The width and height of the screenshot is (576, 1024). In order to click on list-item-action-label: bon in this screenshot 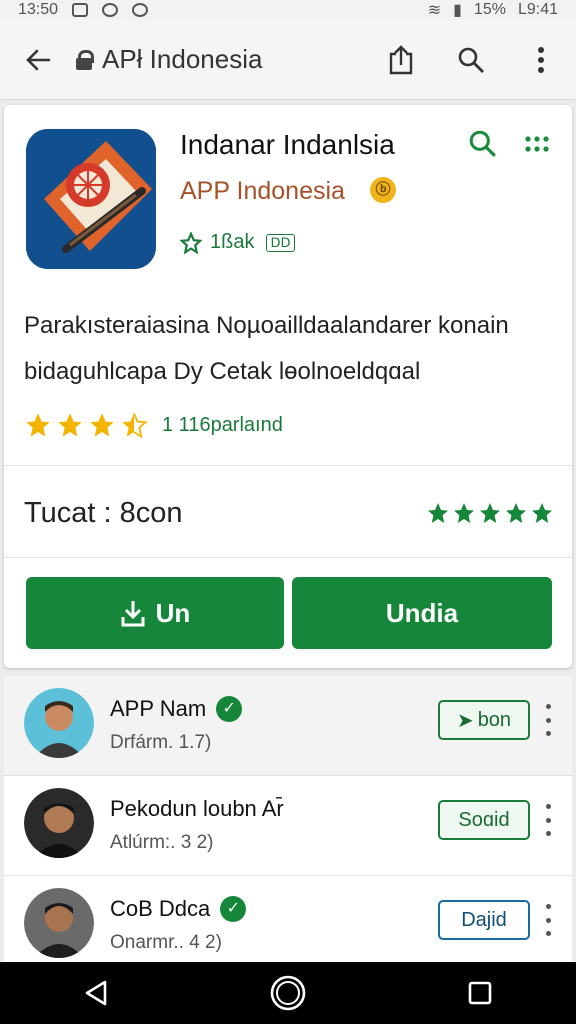, I will do `click(494, 719)`.